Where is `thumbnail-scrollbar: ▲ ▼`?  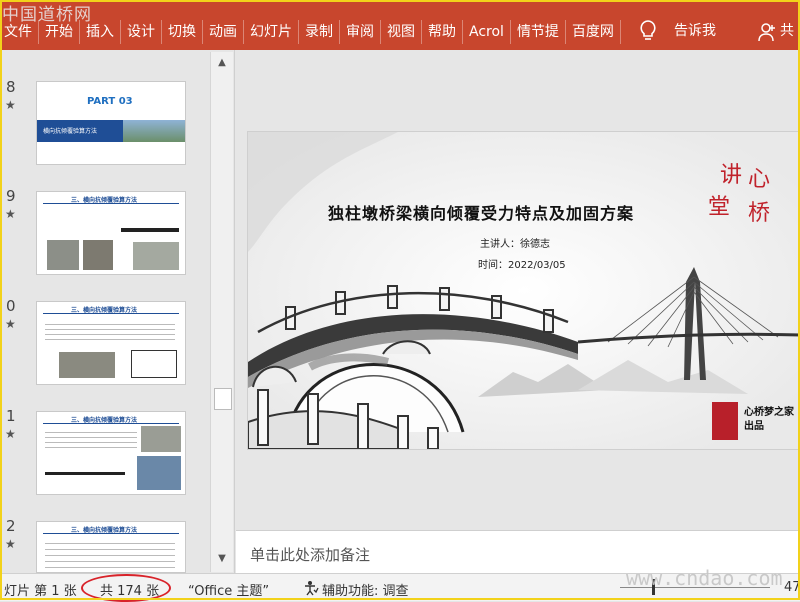 thumbnail-scrollbar: ▲ ▼ is located at coordinates (221, 312).